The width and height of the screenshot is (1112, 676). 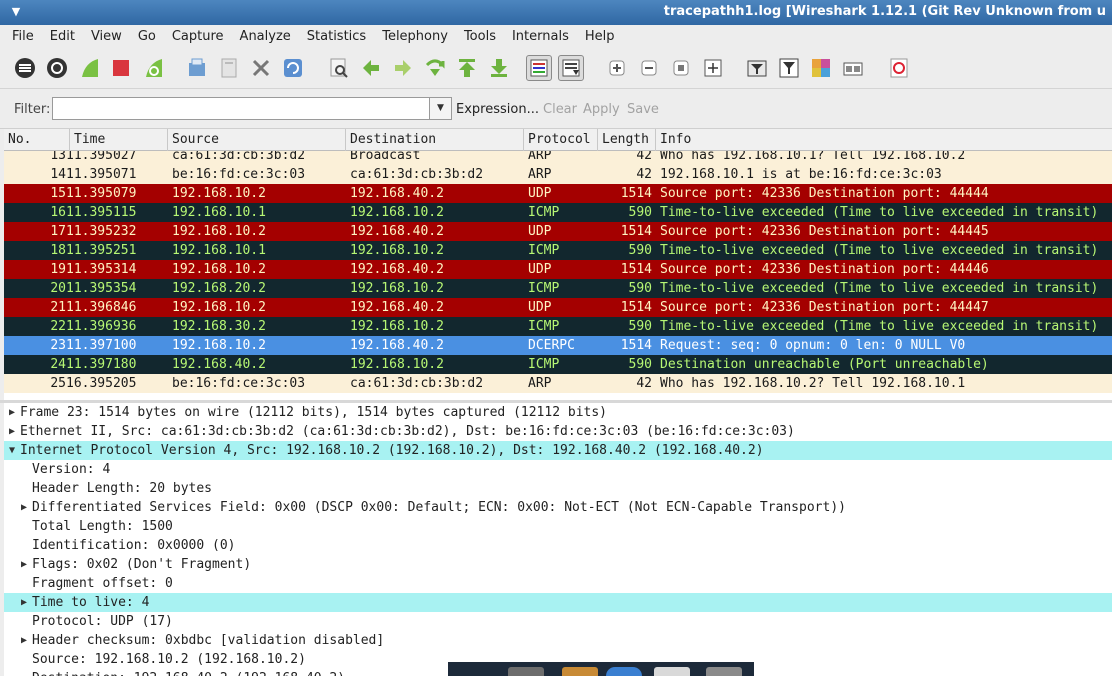 I want to click on last-packet-icon, so click(x=499, y=68).